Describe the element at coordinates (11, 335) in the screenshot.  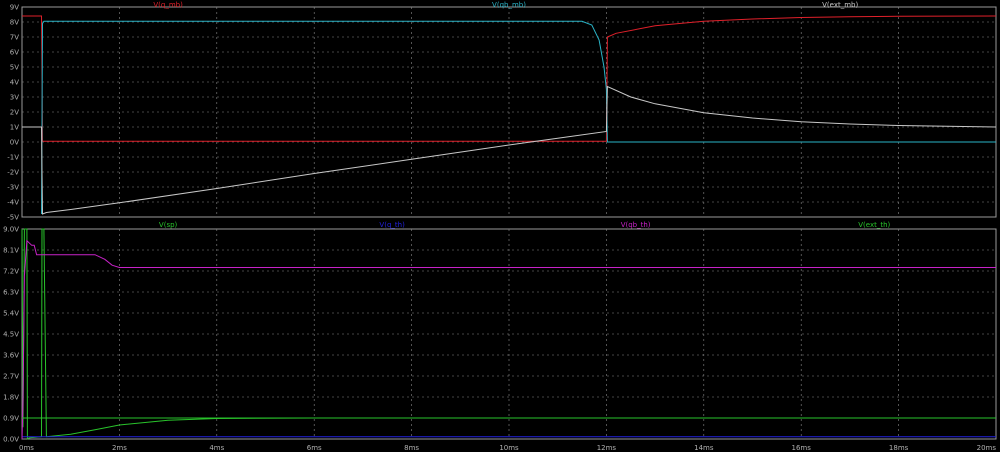
I see `y-tick-label: 4.5V` at that location.